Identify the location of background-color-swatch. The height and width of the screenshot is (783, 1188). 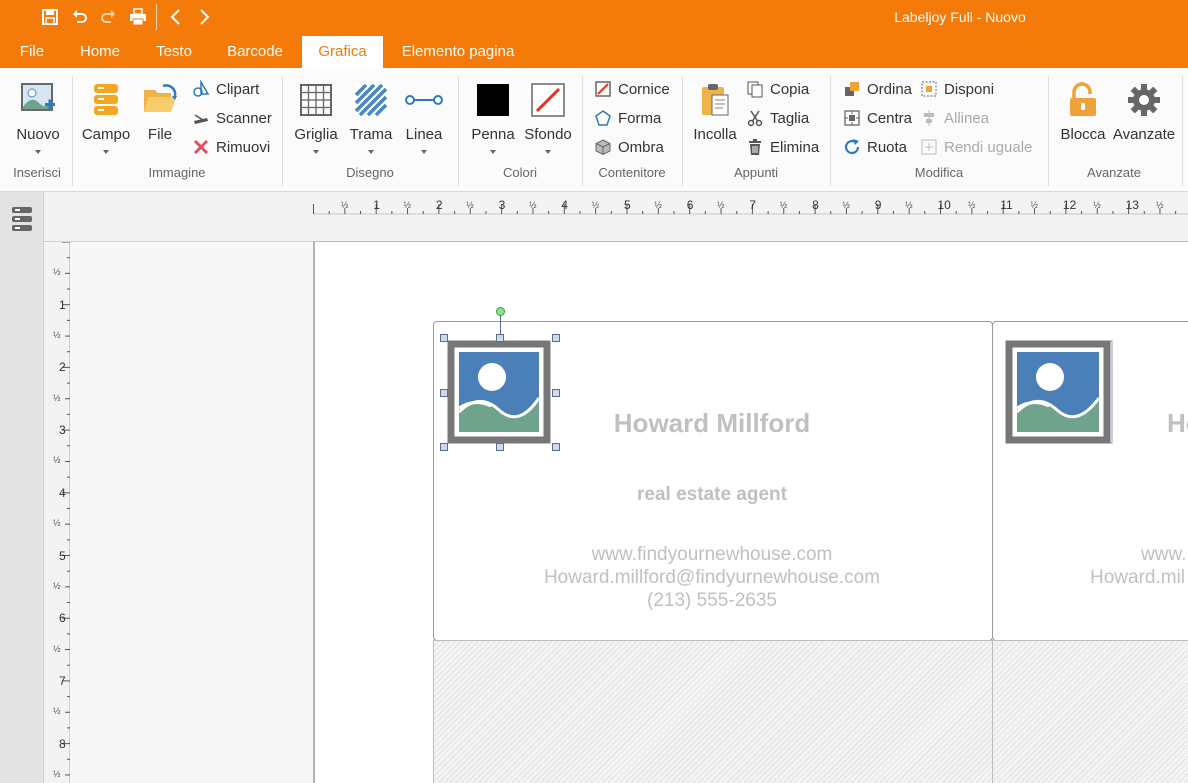
(548, 100).